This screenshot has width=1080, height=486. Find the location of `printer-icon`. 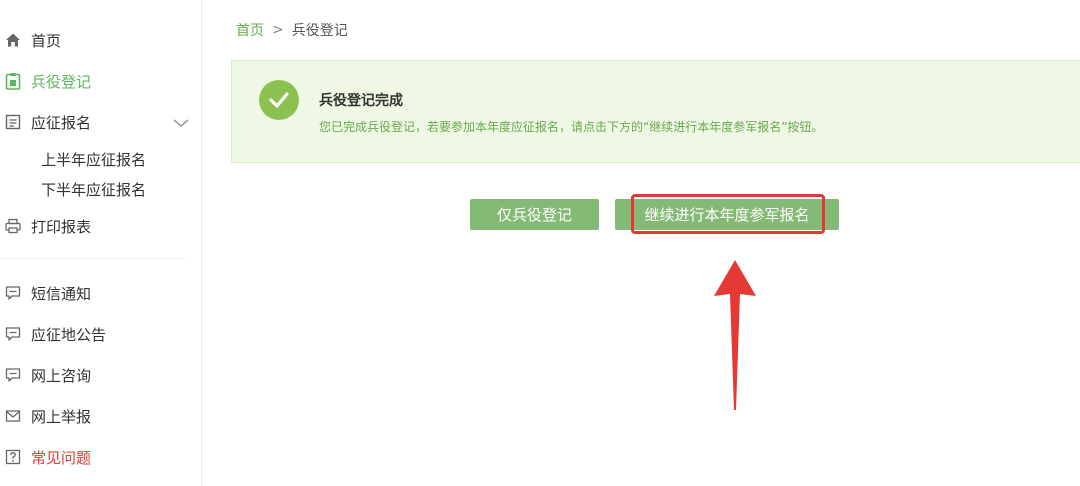

printer-icon is located at coordinates (13, 226).